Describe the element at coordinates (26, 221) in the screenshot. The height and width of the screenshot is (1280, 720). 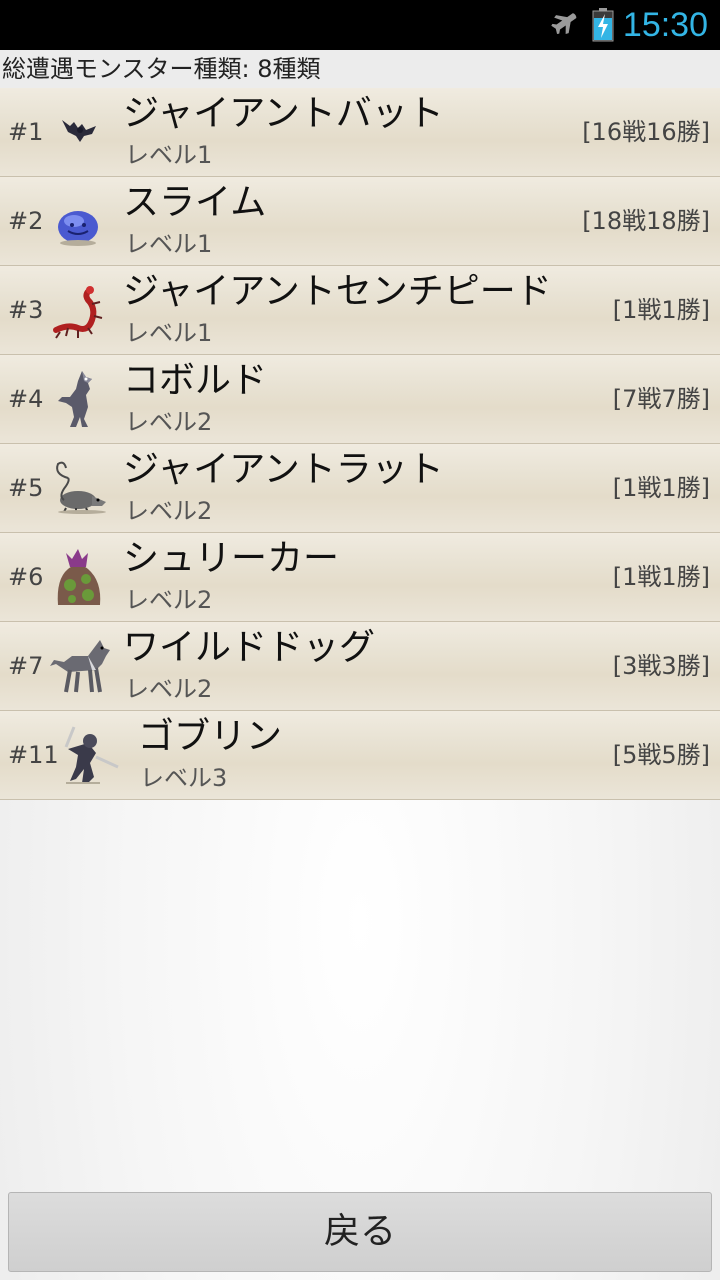
I see `monster-number: #2` at that location.